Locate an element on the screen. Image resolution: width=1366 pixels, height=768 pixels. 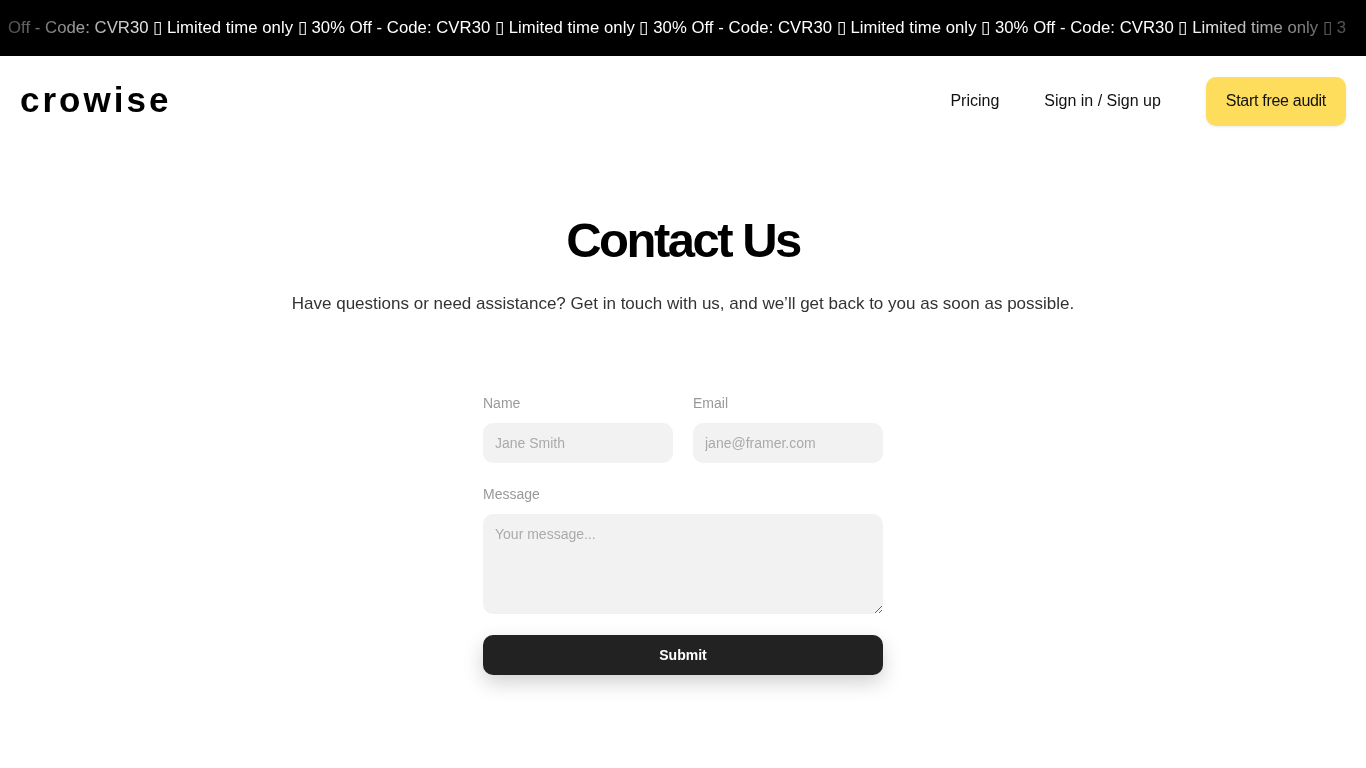
logo: crowise is located at coordinates (96, 101).